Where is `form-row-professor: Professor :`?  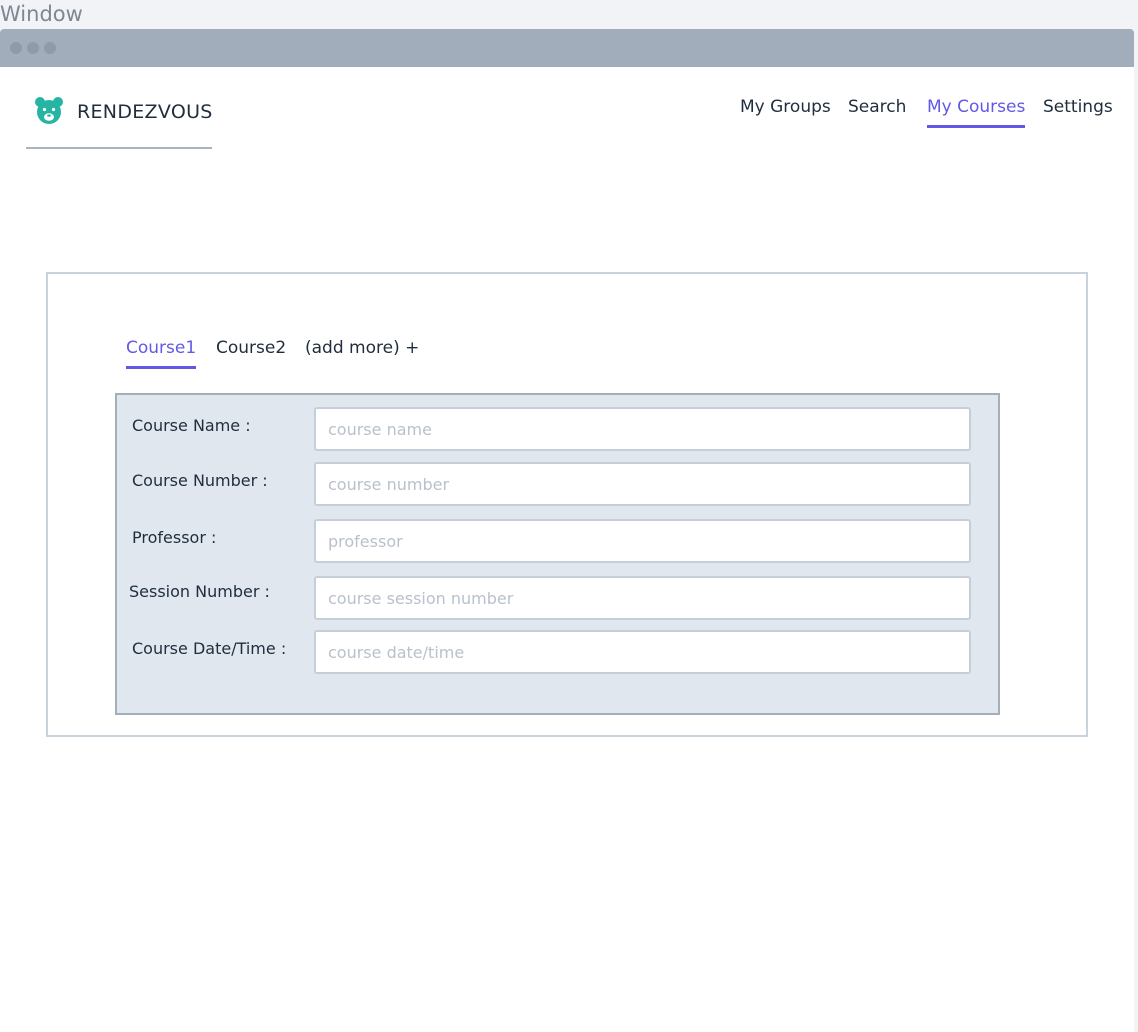 form-row-professor: Professor : is located at coordinates (557, 541).